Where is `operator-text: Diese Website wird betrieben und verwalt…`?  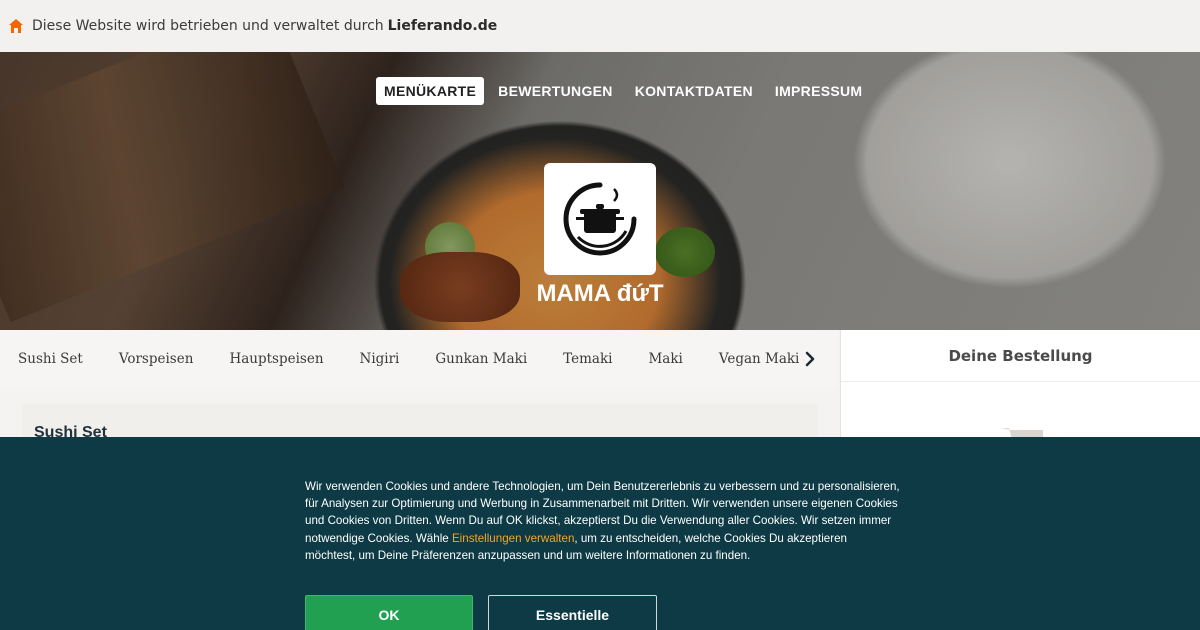 operator-text: Diese Website wird betrieben und verwalt… is located at coordinates (208, 26).